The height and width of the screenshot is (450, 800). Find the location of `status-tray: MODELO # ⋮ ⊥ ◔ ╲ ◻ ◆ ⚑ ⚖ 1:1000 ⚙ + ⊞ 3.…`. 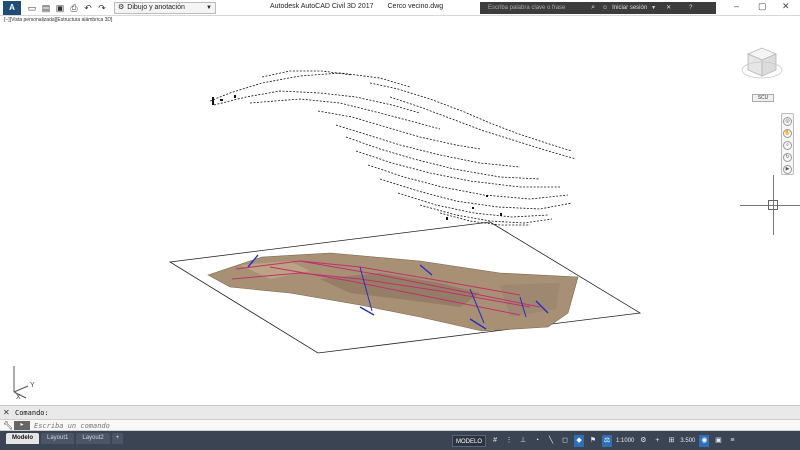

status-tray: MODELO # ⋮ ⊥ ◔ ╲ ◻ ◆ ⚑ ⚖ 1:1000 ⚙ + ⊞ 3.… is located at coordinates (594, 440).